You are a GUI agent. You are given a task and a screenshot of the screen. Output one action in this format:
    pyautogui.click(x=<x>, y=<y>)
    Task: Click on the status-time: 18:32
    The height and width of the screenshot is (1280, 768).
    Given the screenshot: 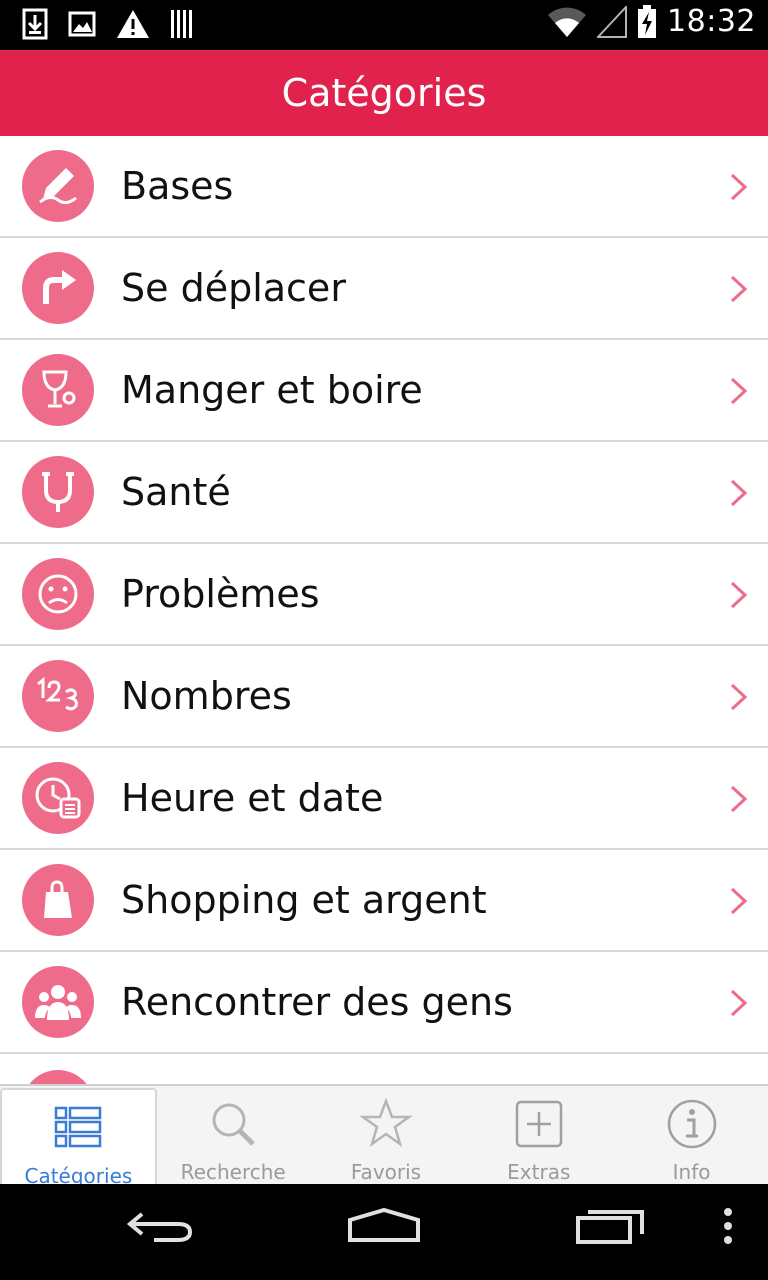 What is the action you would take?
    pyautogui.click(x=711, y=21)
    